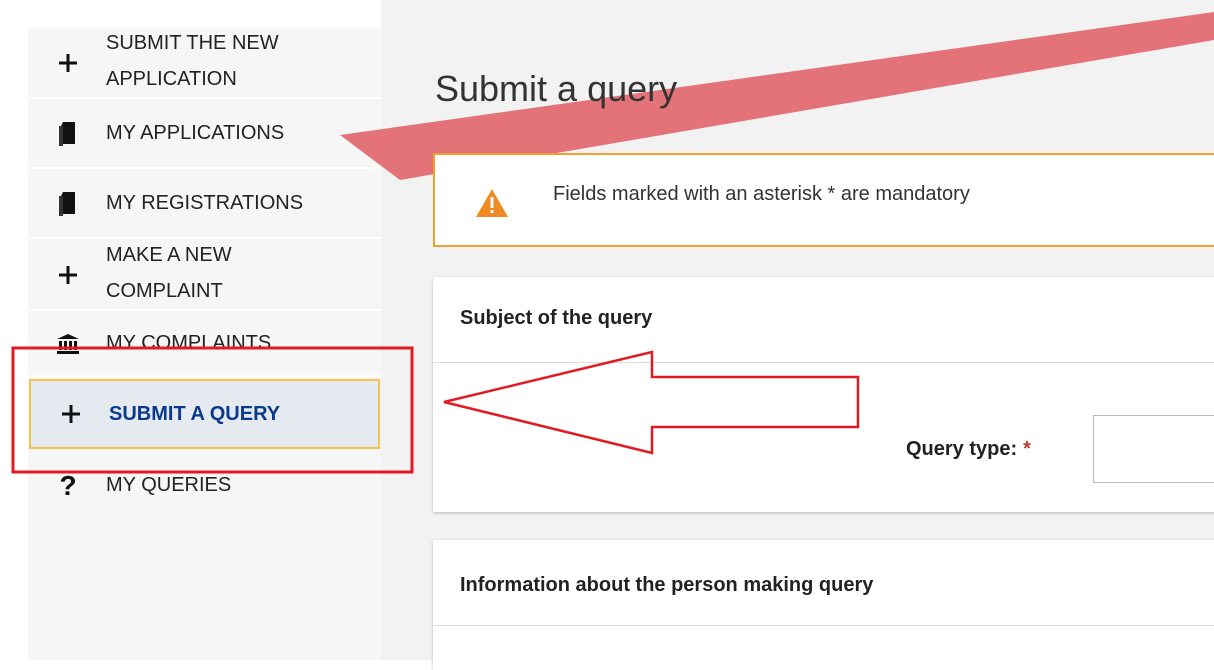  What do you see at coordinates (68, 344) in the screenshot?
I see `institution-icon` at bounding box center [68, 344].